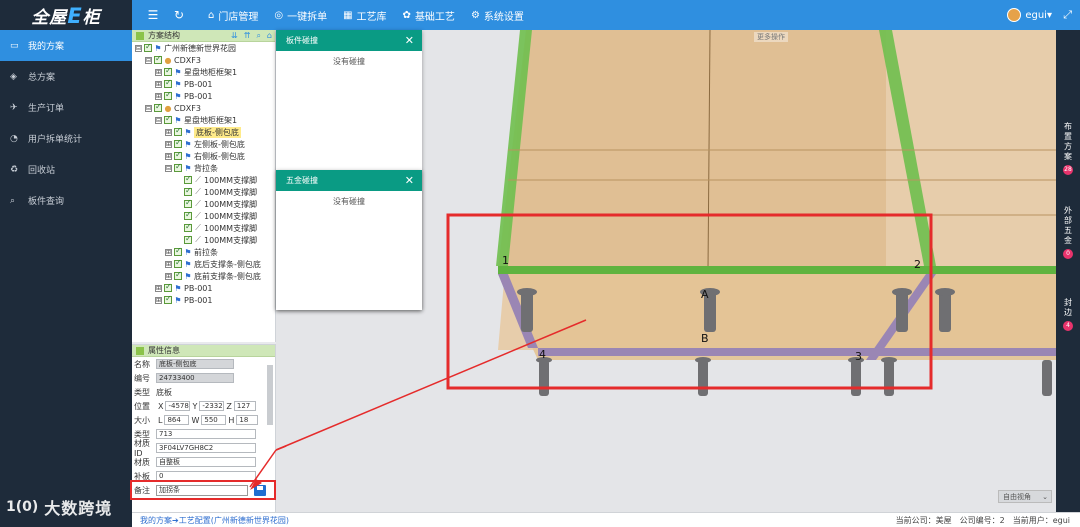 Image resolution: width=1080 pixels, height=527 pixels. What do you see at coordinates (247, 36) in the screenshot?
I see `collapse-all-icon: ⇈` at bounding box center [247, 36].